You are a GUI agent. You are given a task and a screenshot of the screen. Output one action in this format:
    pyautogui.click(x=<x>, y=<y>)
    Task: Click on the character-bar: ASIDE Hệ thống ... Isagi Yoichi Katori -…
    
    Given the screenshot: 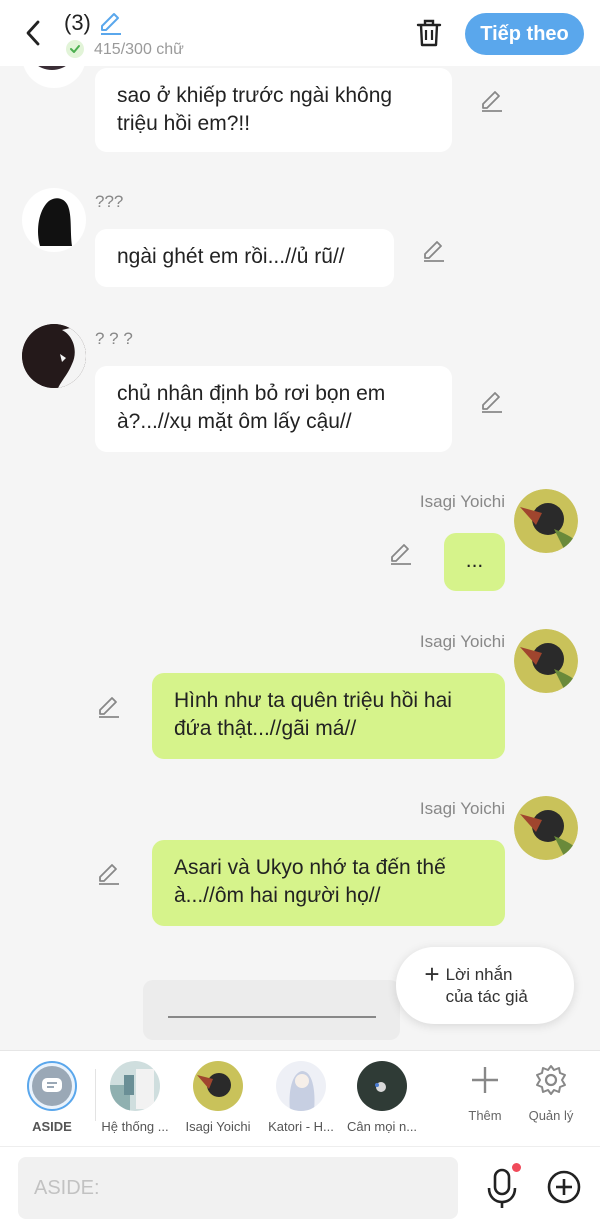 What is the action you would take?
    pyautogui.click(x=300, y=1098)
    